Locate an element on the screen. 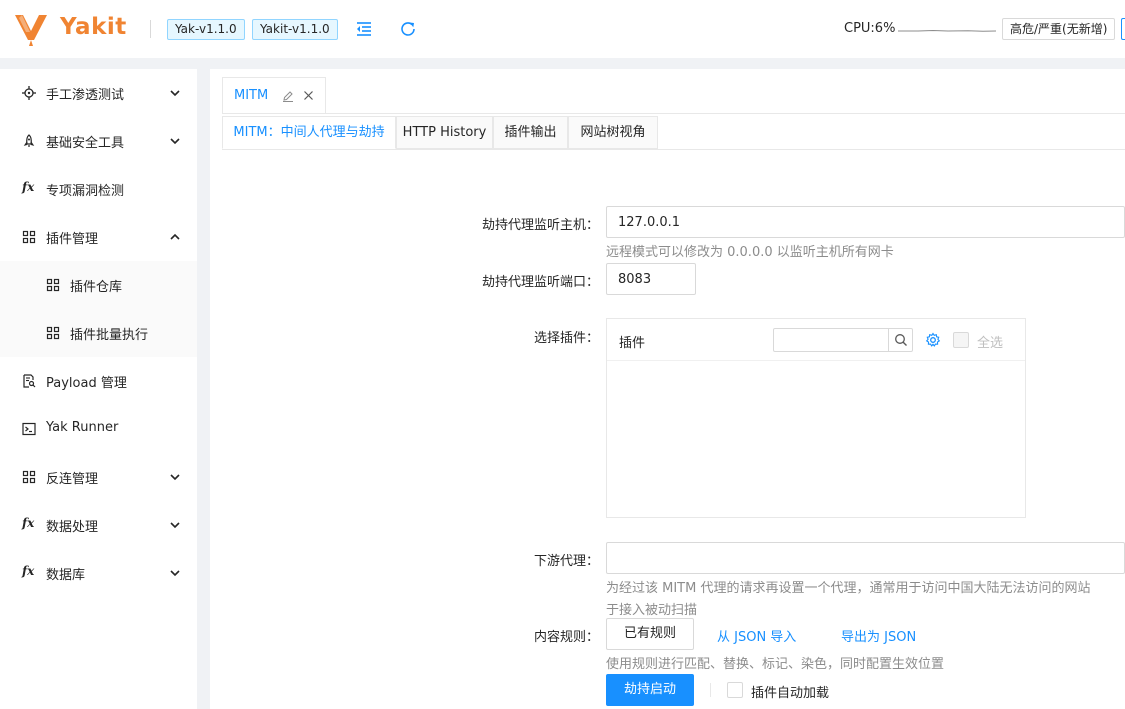  plugin-search-button is located at coordinates (900, 340).